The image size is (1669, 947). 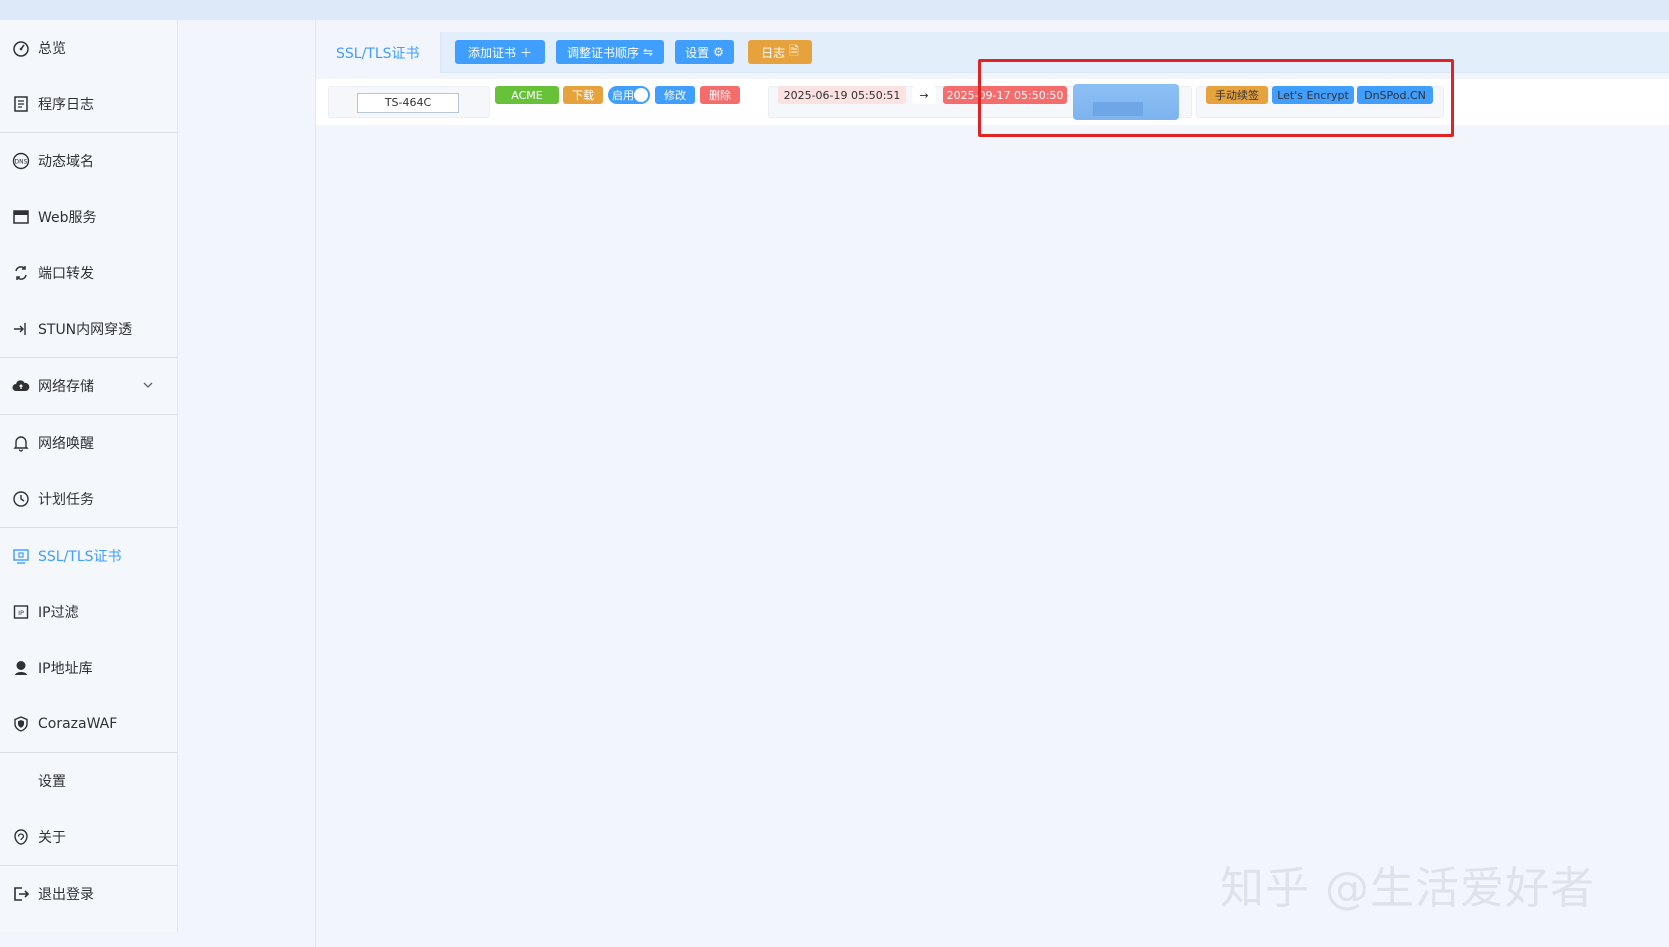 What do you see at coordinates (526, 52) in the screenshot?
I see `plus-icon: ＋` at bounding box center [526, 52].